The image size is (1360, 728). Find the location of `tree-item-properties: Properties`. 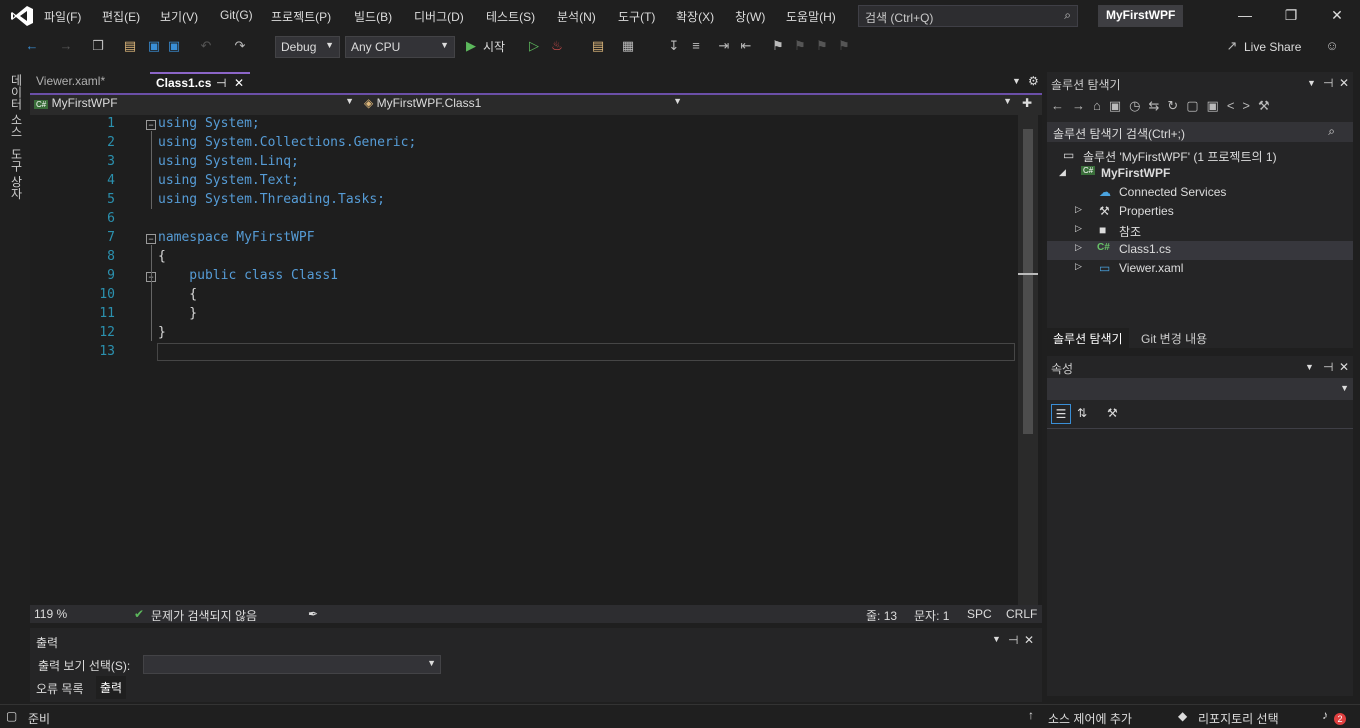

tree-item-properties: Properties is located at coordinates (1146, 211).